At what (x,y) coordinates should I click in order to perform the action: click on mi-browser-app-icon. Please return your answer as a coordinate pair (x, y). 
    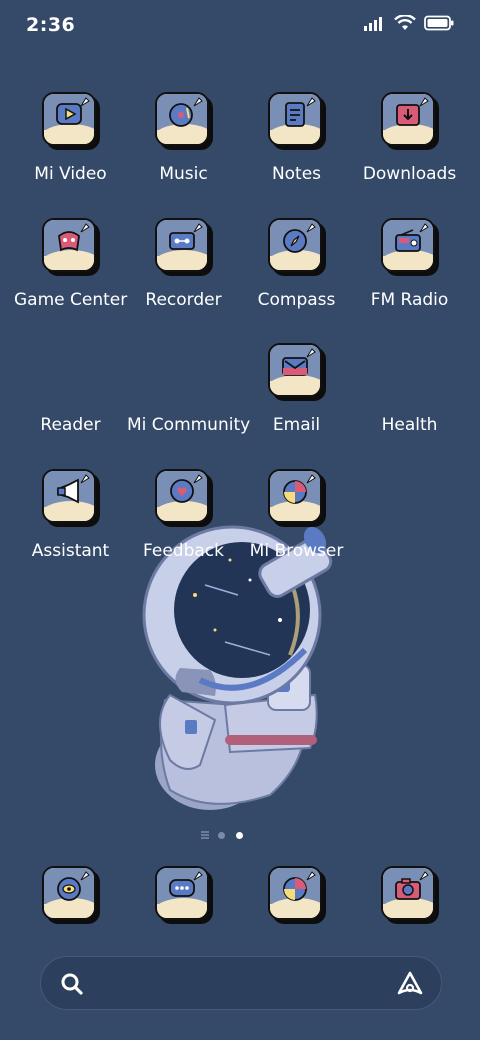
    Looking at the image, I should click on (296, 498).